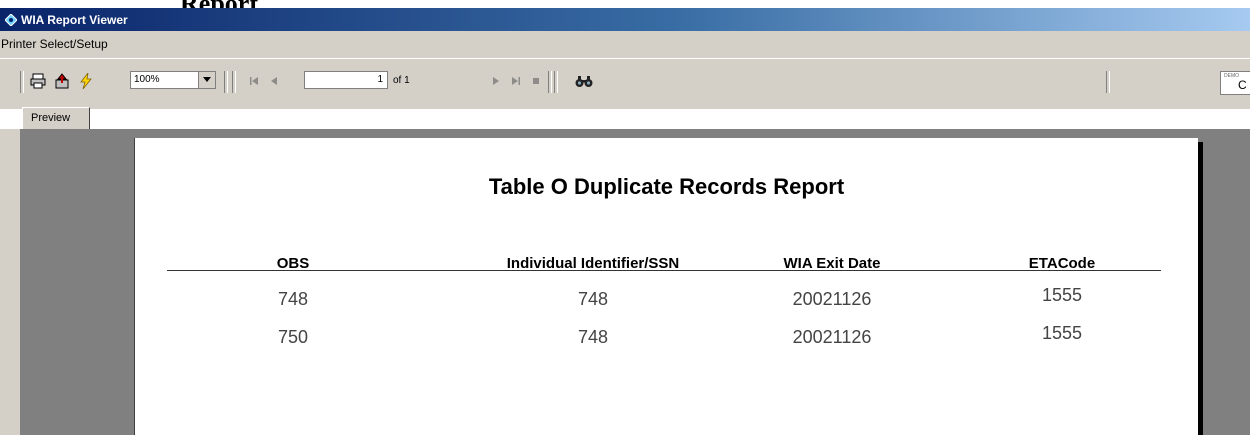  Describe the element at coordinates (625, 44) in the screenshot. I see `menu-bar: Printer Select/Setup` at that location.